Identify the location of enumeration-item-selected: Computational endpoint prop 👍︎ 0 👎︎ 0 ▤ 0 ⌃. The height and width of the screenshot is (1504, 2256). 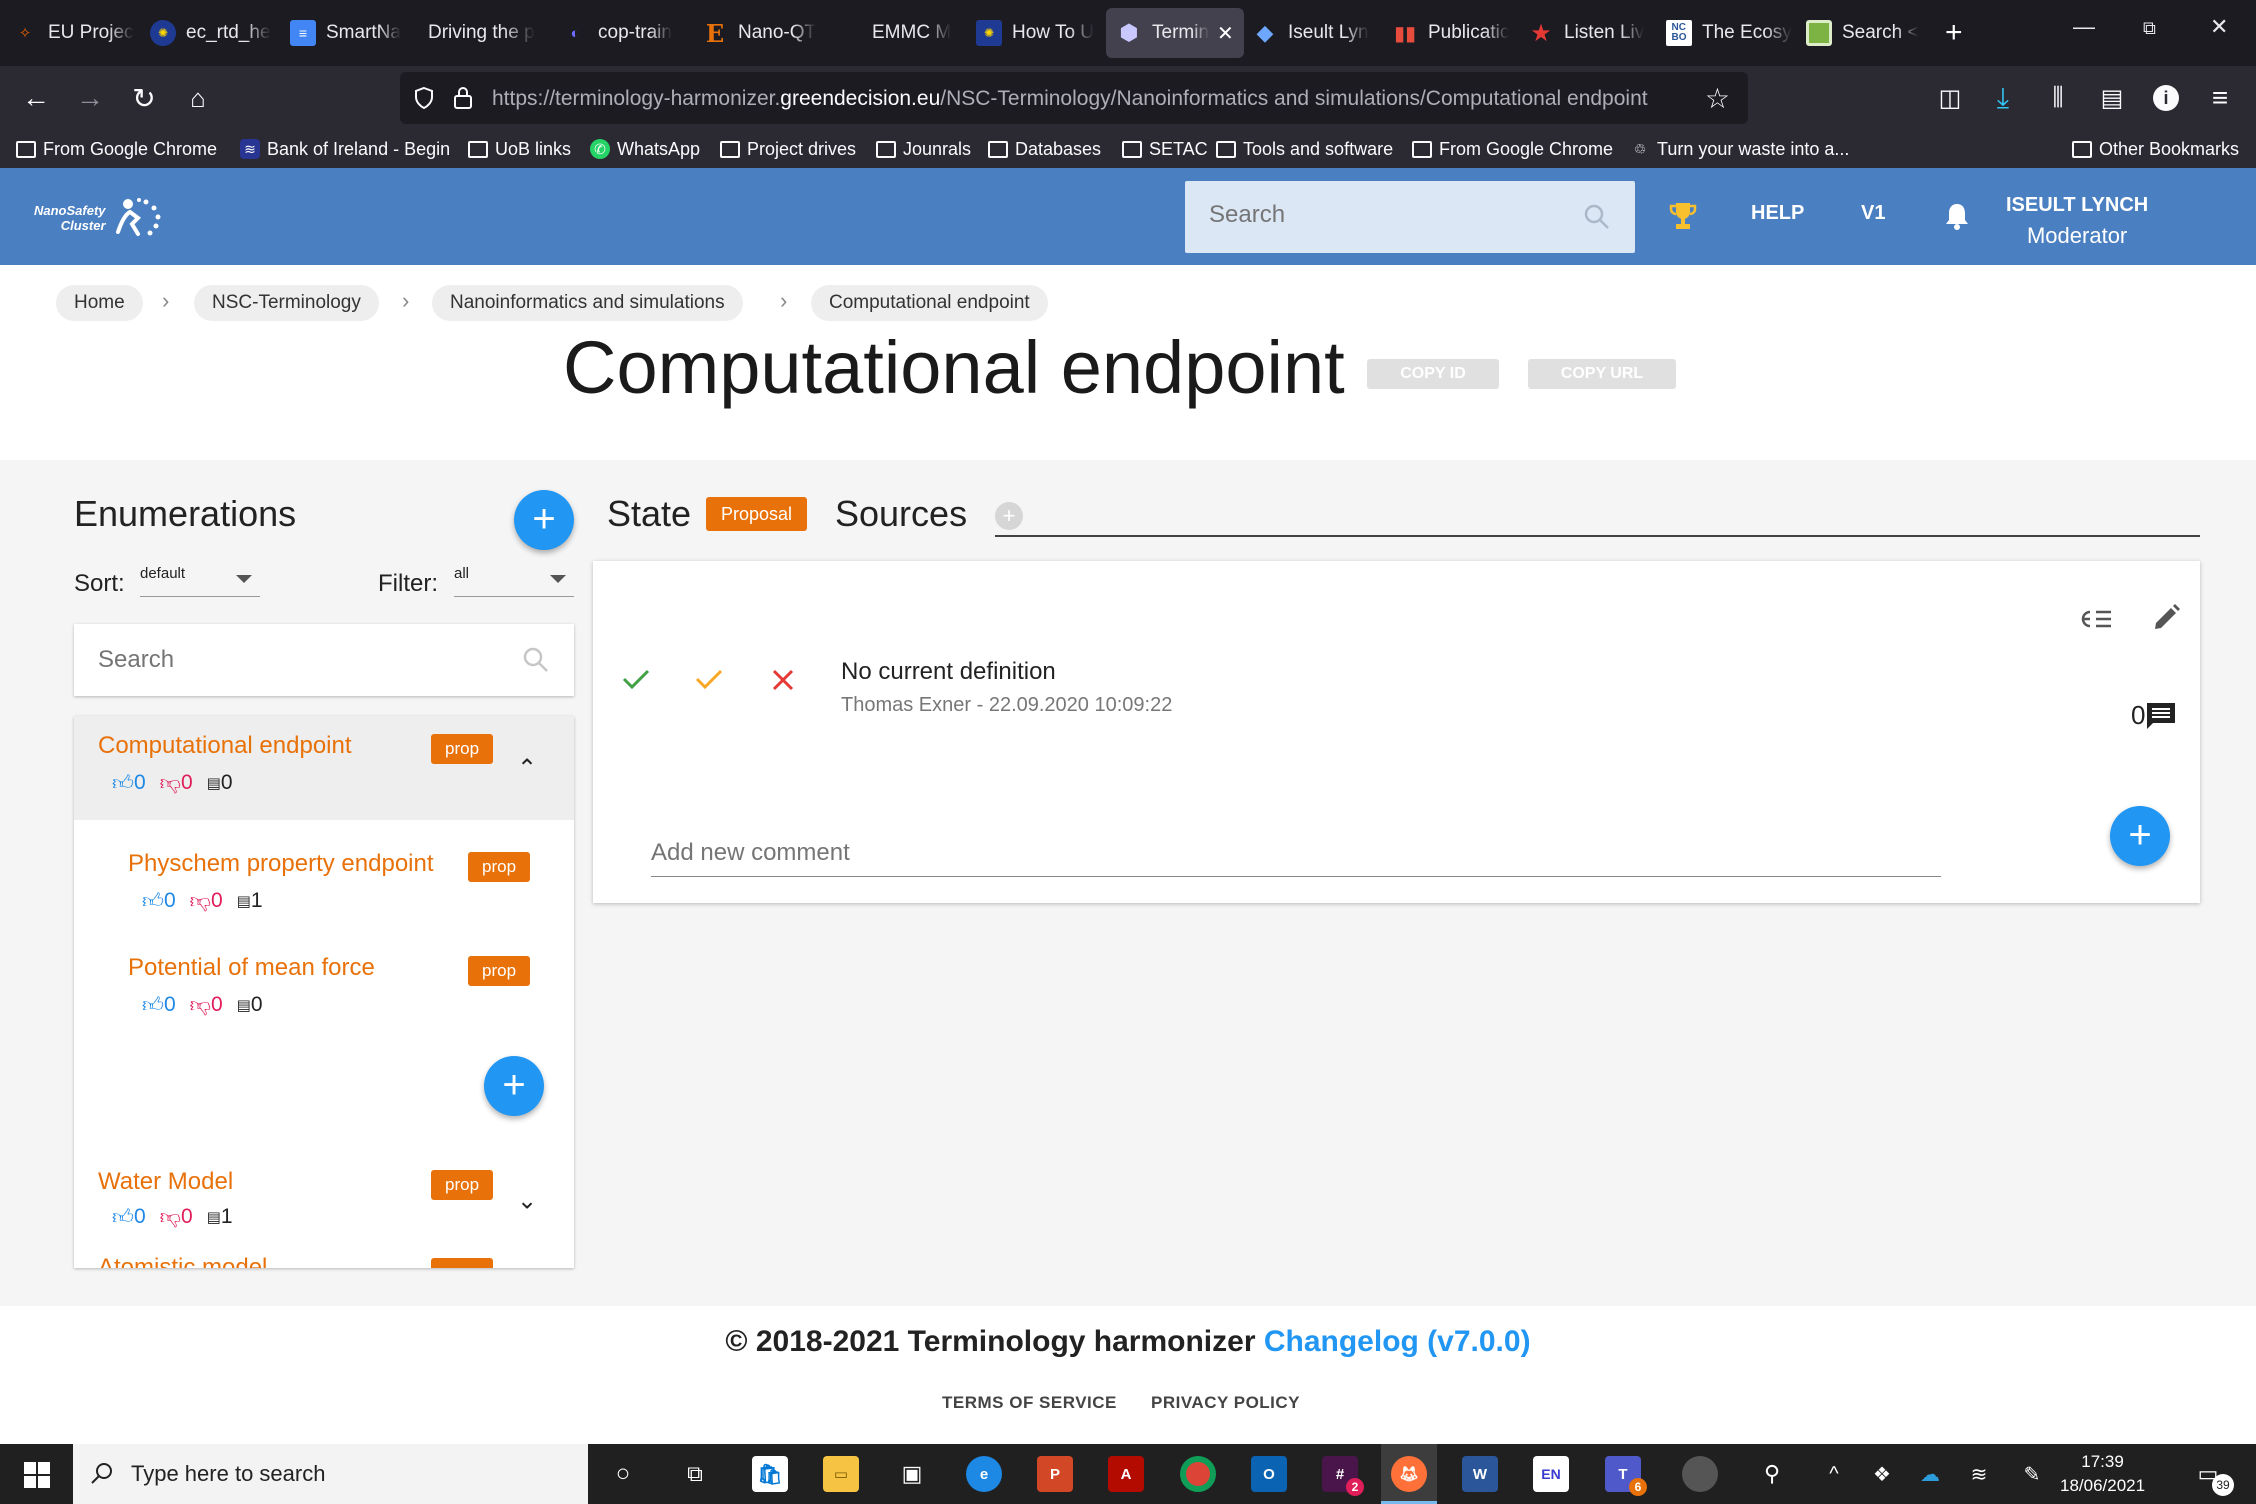
(324, 768).